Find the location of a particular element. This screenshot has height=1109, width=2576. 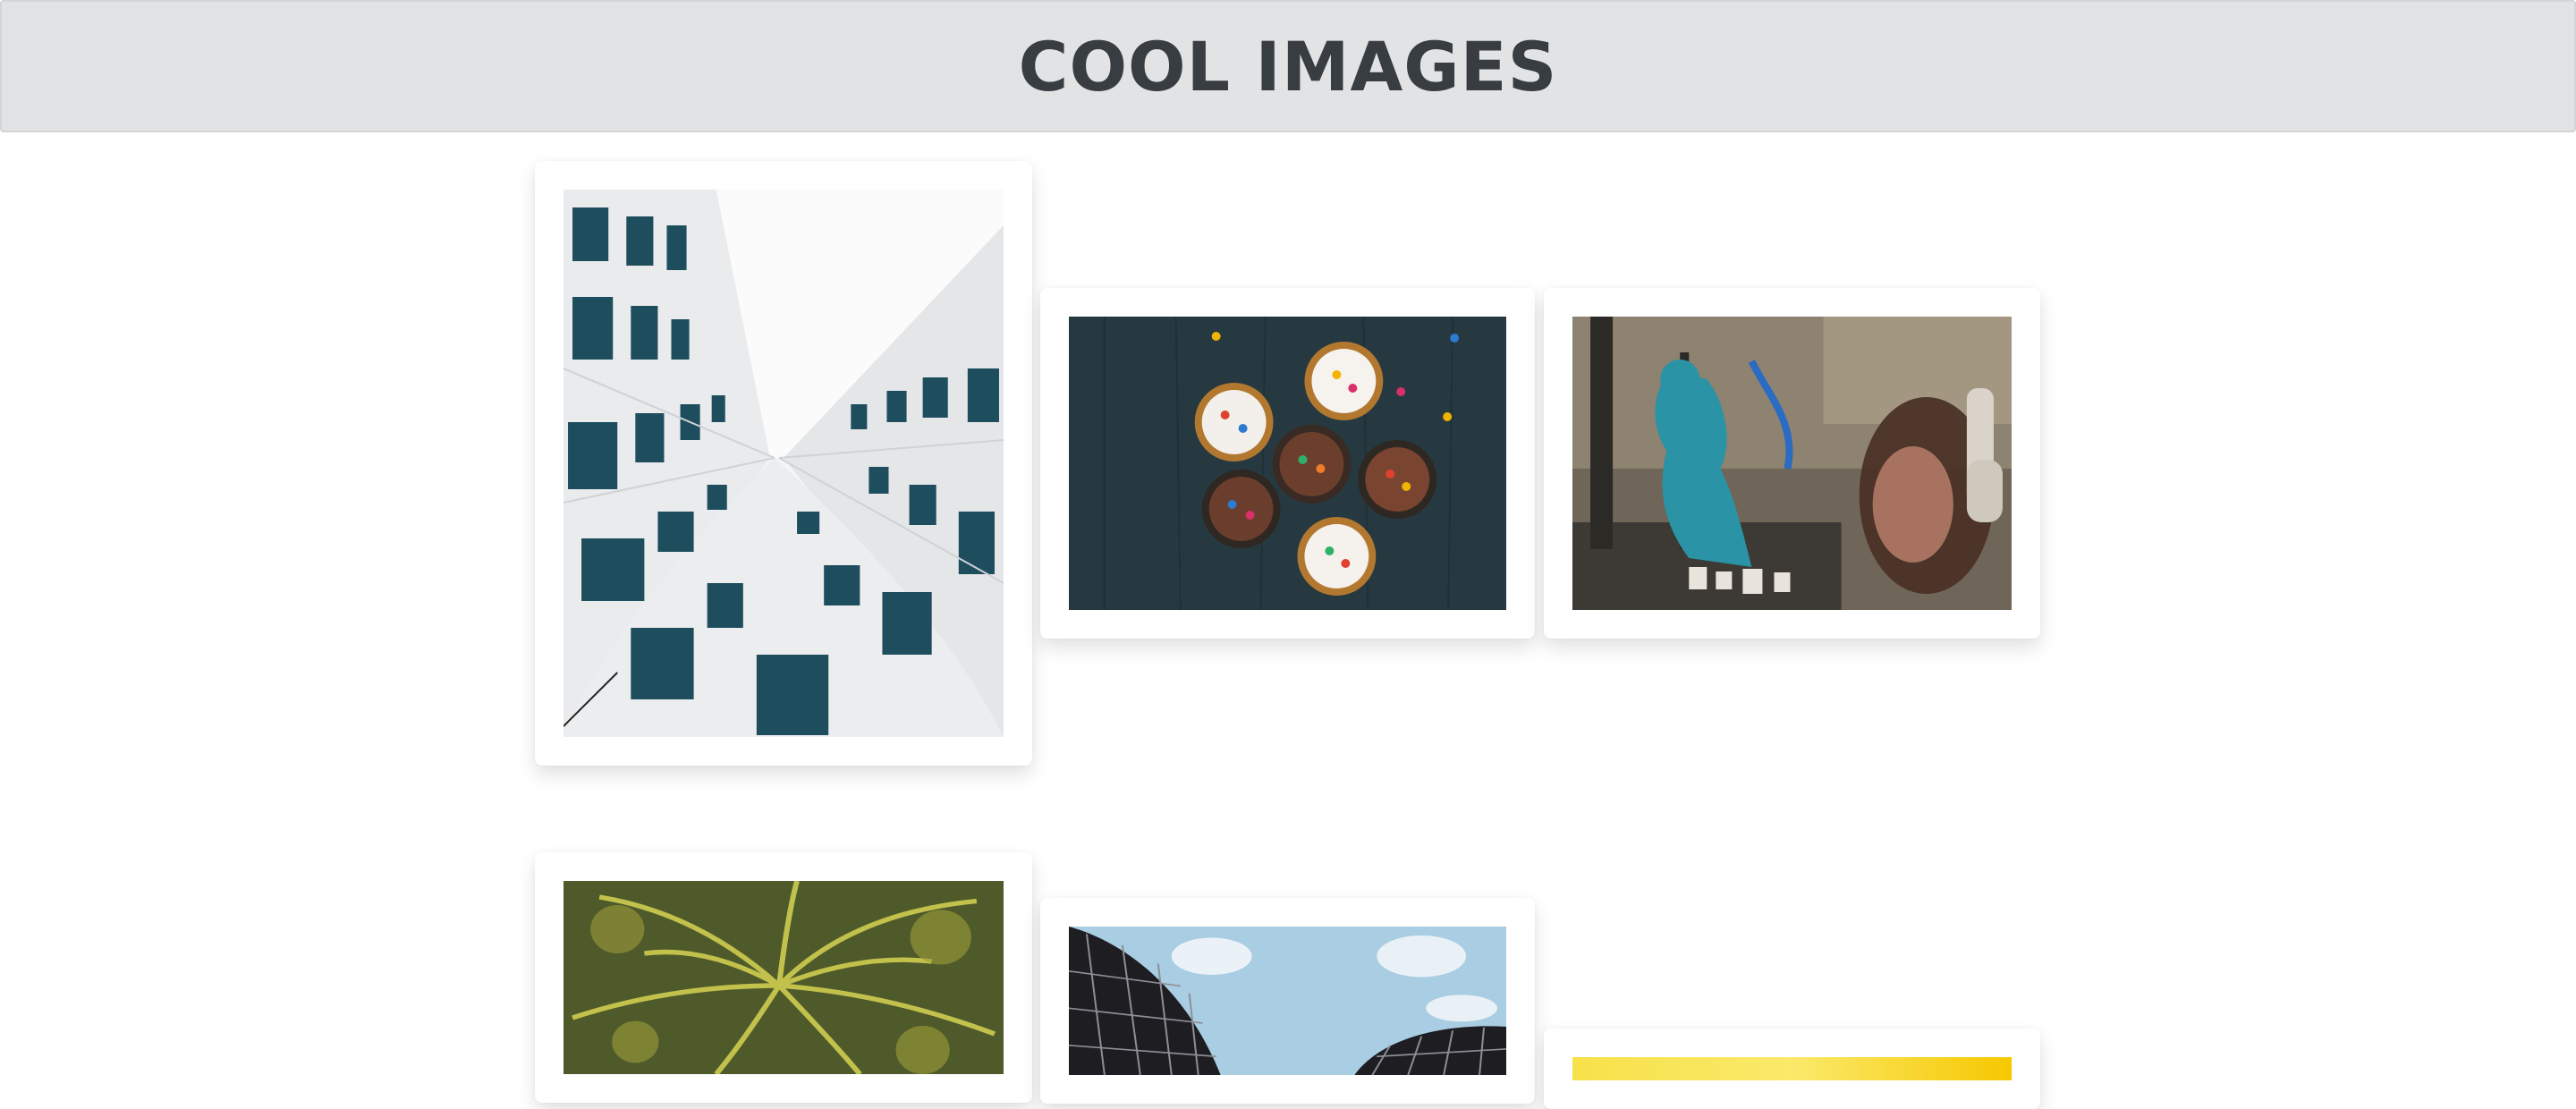

palms-image is located at coordinates (784, 978).